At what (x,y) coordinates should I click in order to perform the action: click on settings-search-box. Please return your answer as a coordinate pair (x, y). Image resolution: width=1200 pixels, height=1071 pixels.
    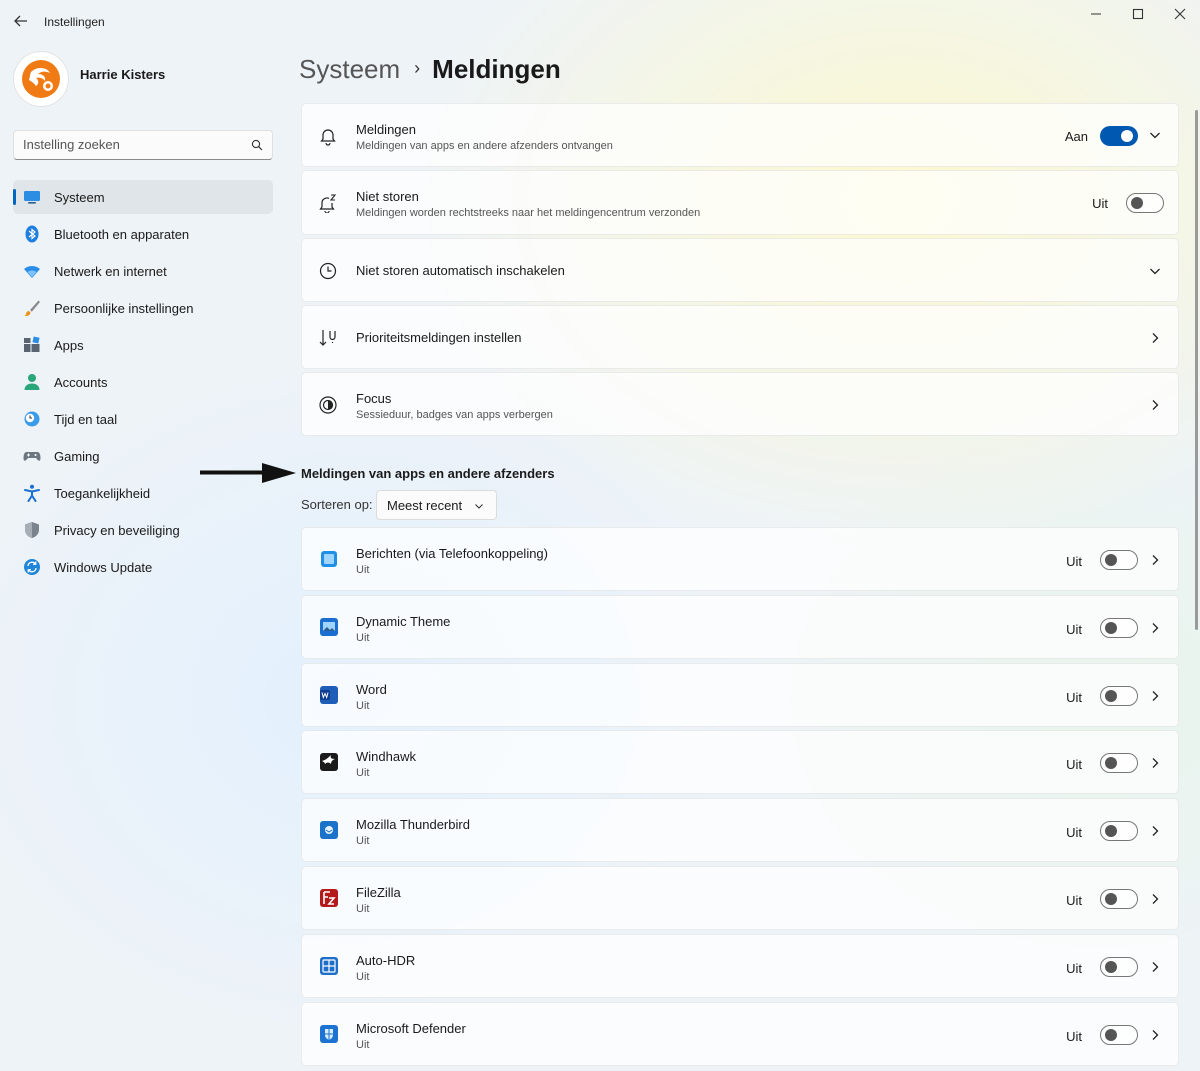
    Looking at the image, I should click on (143, 145).